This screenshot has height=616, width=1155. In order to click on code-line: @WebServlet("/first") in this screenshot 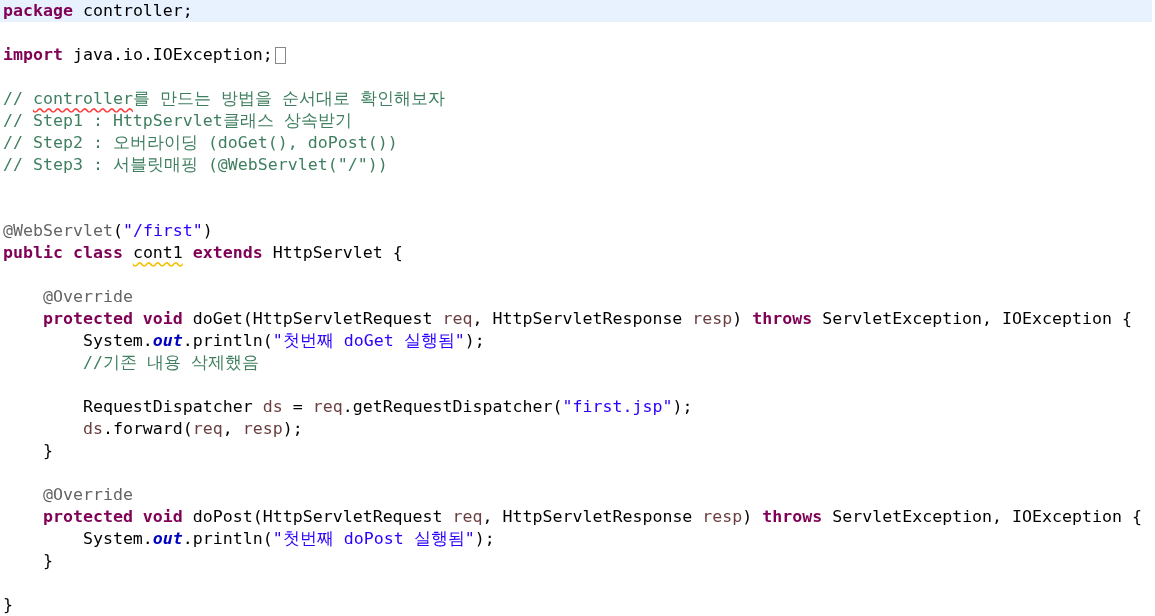, I will do `click(108, 231)`.